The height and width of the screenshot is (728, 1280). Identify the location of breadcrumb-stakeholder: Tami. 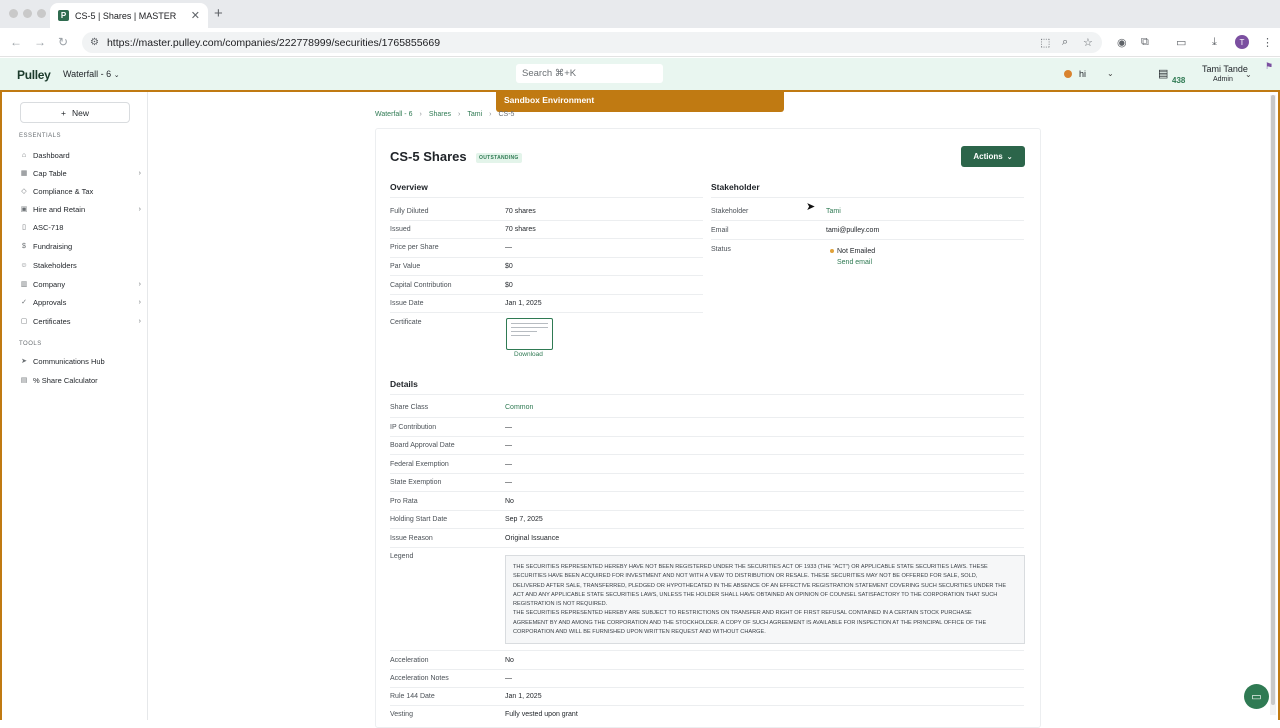
(474, 114).